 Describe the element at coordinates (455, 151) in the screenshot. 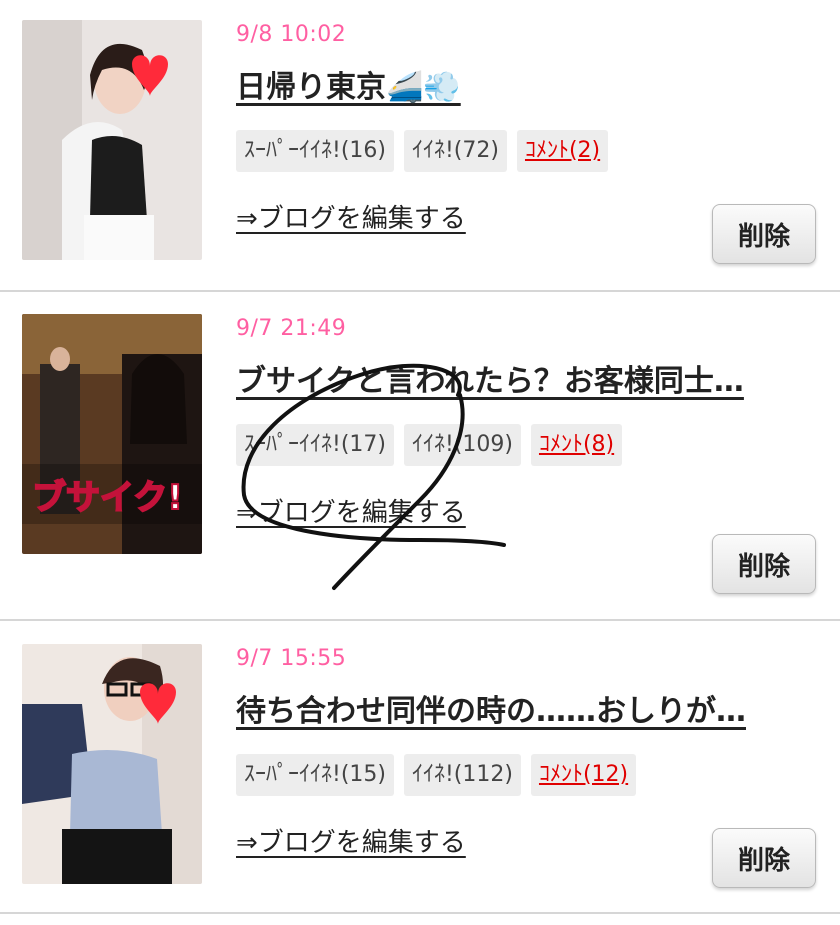

I see `like-count: ｲｲﾈ!(72)` at that location.